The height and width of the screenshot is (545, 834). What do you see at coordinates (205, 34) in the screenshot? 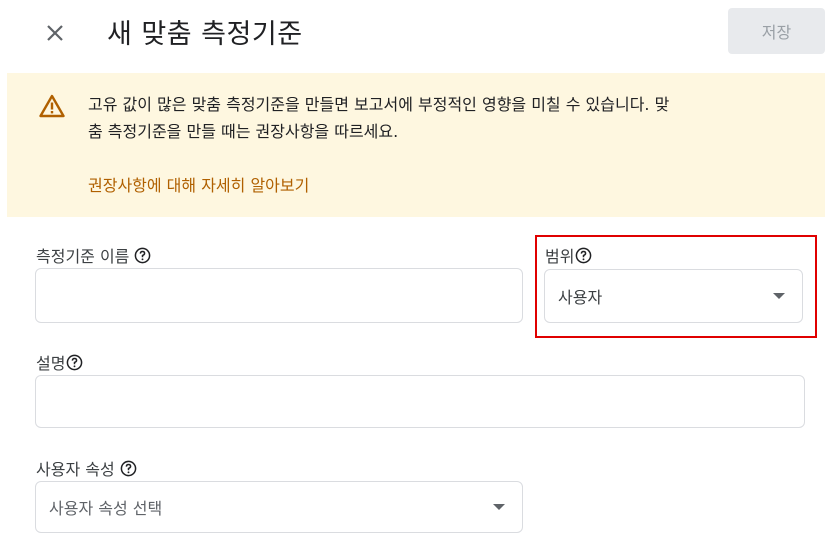
I see `page-title: 새 맞춤 측정기준` at bounding box center [205, 34].